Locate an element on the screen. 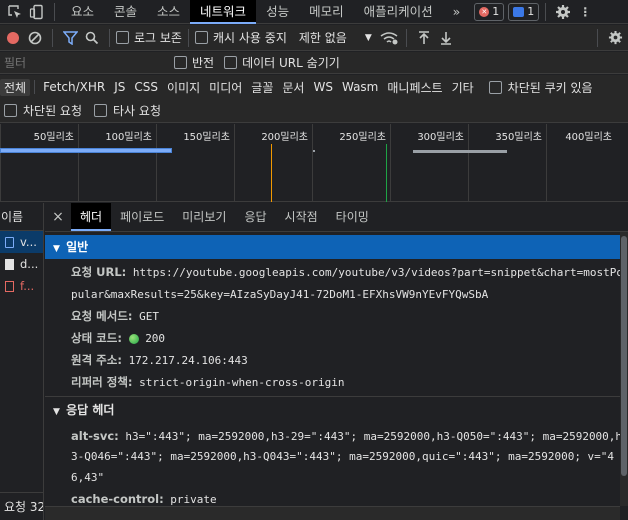 The height and width of the screenshot is (520, 628). referrer-policy-row: 리퍼러 정책: strict-origin-when-cross-origin is located at coordinates (208, 382).